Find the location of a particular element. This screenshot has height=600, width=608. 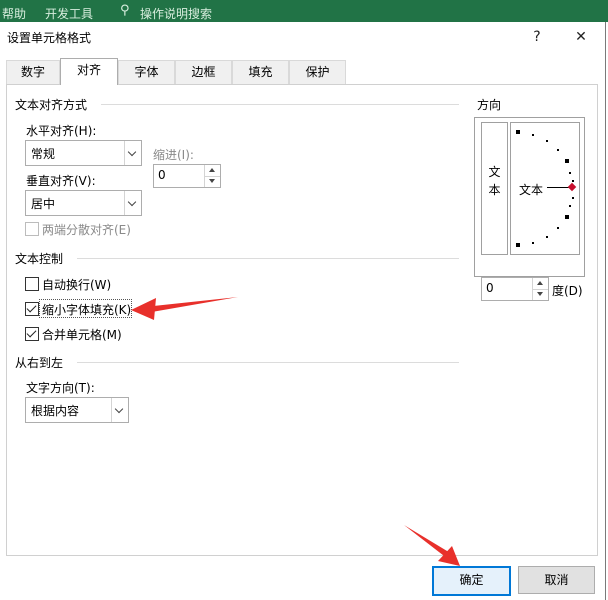

indent-label: 缩进(I): is located at coordinates (173, 155).